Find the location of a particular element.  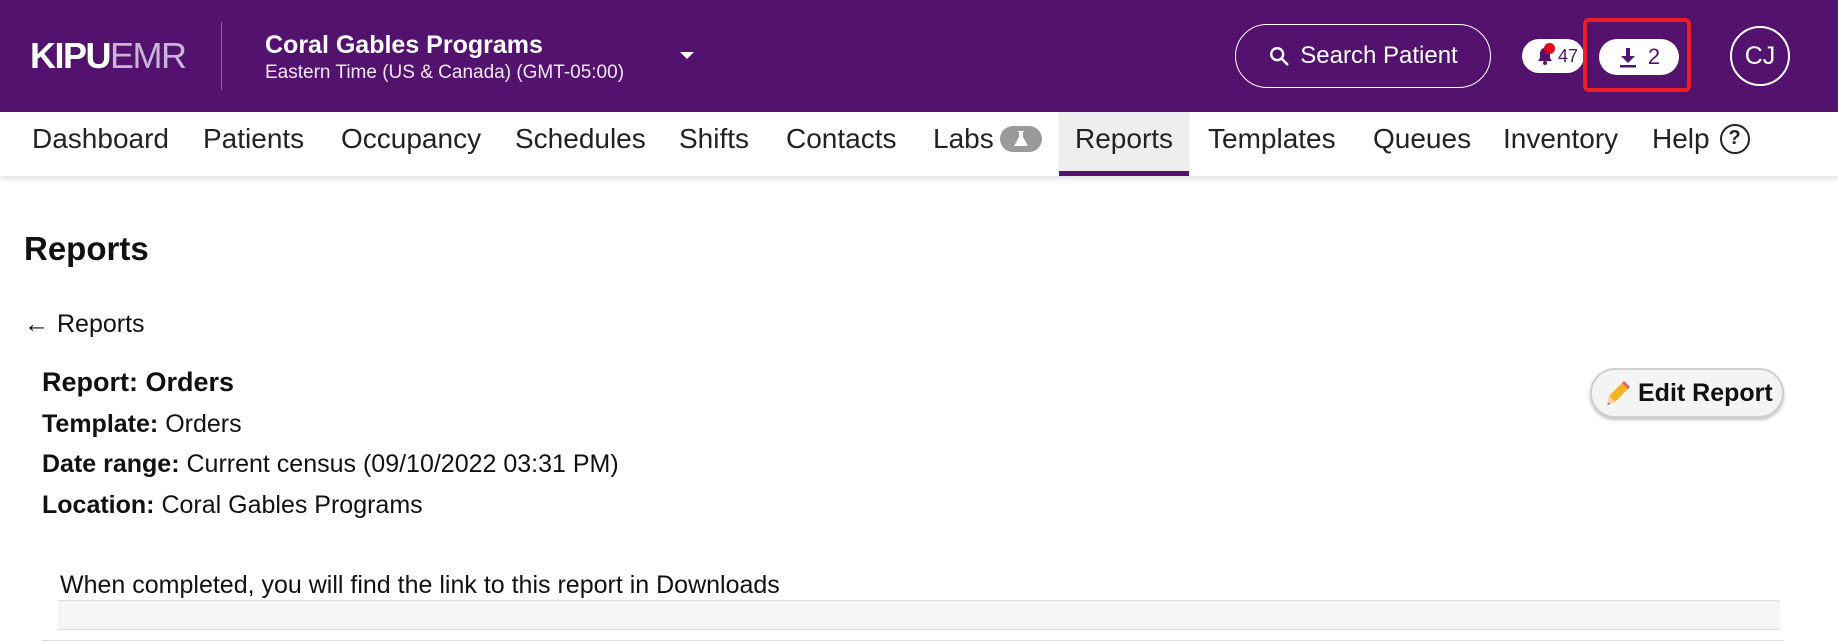

logo-secondary: EMR is located at coordinates (148, 55).